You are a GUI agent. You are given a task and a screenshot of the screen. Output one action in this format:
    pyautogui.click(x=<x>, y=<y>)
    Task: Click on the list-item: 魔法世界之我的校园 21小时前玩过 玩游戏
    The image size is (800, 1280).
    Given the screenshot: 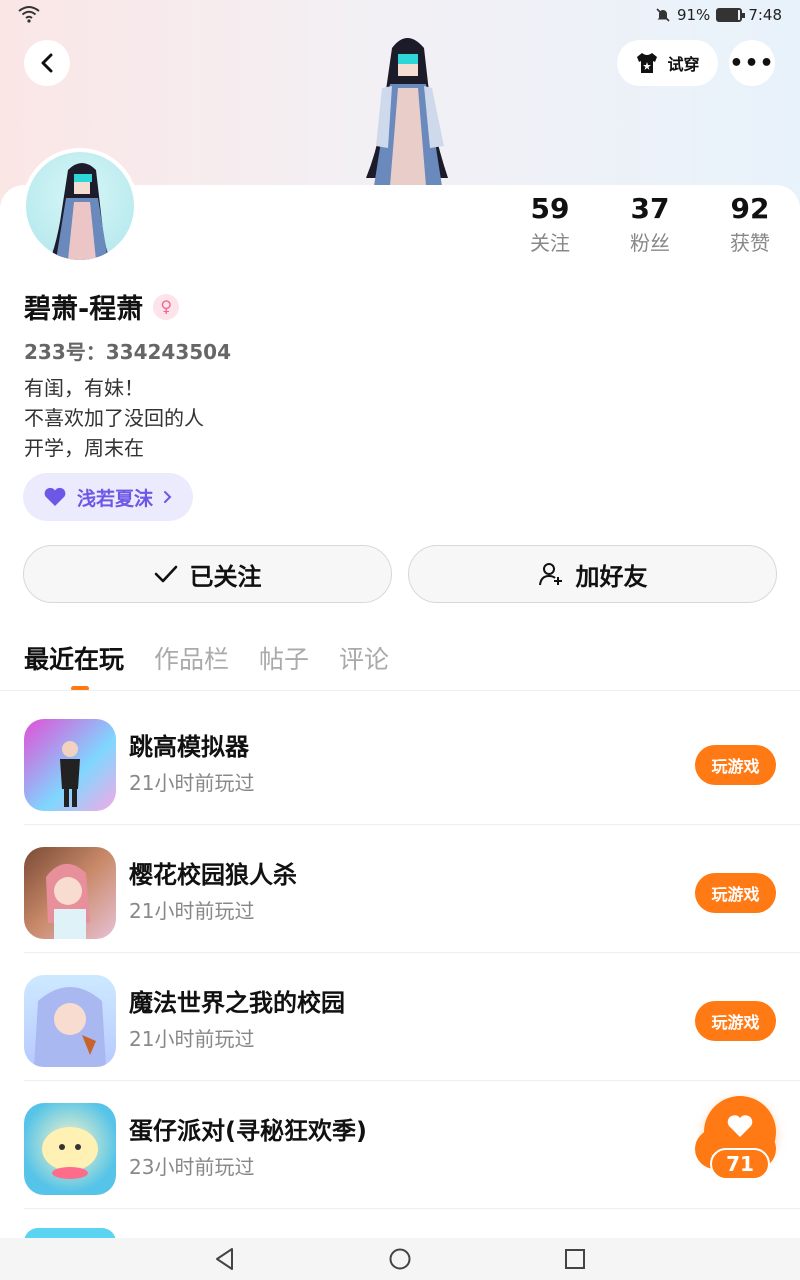 What is the action you would take?
    pyautogui.click(x=400, y=1017)
    